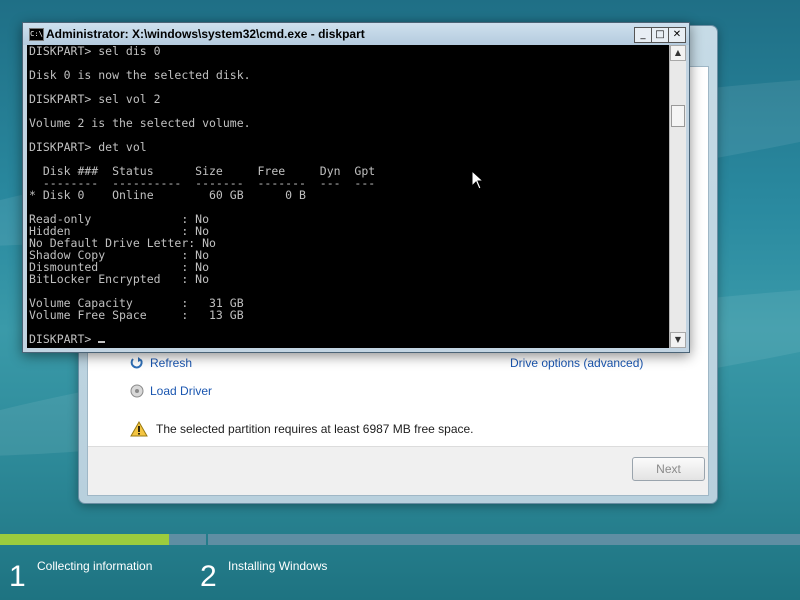 The height and width of the screenshot is (600, 800). What do you see at coordinates (278, 566) in the screenshot?
I see `step-label: Installing Windows` at bounding box center [278, 566].